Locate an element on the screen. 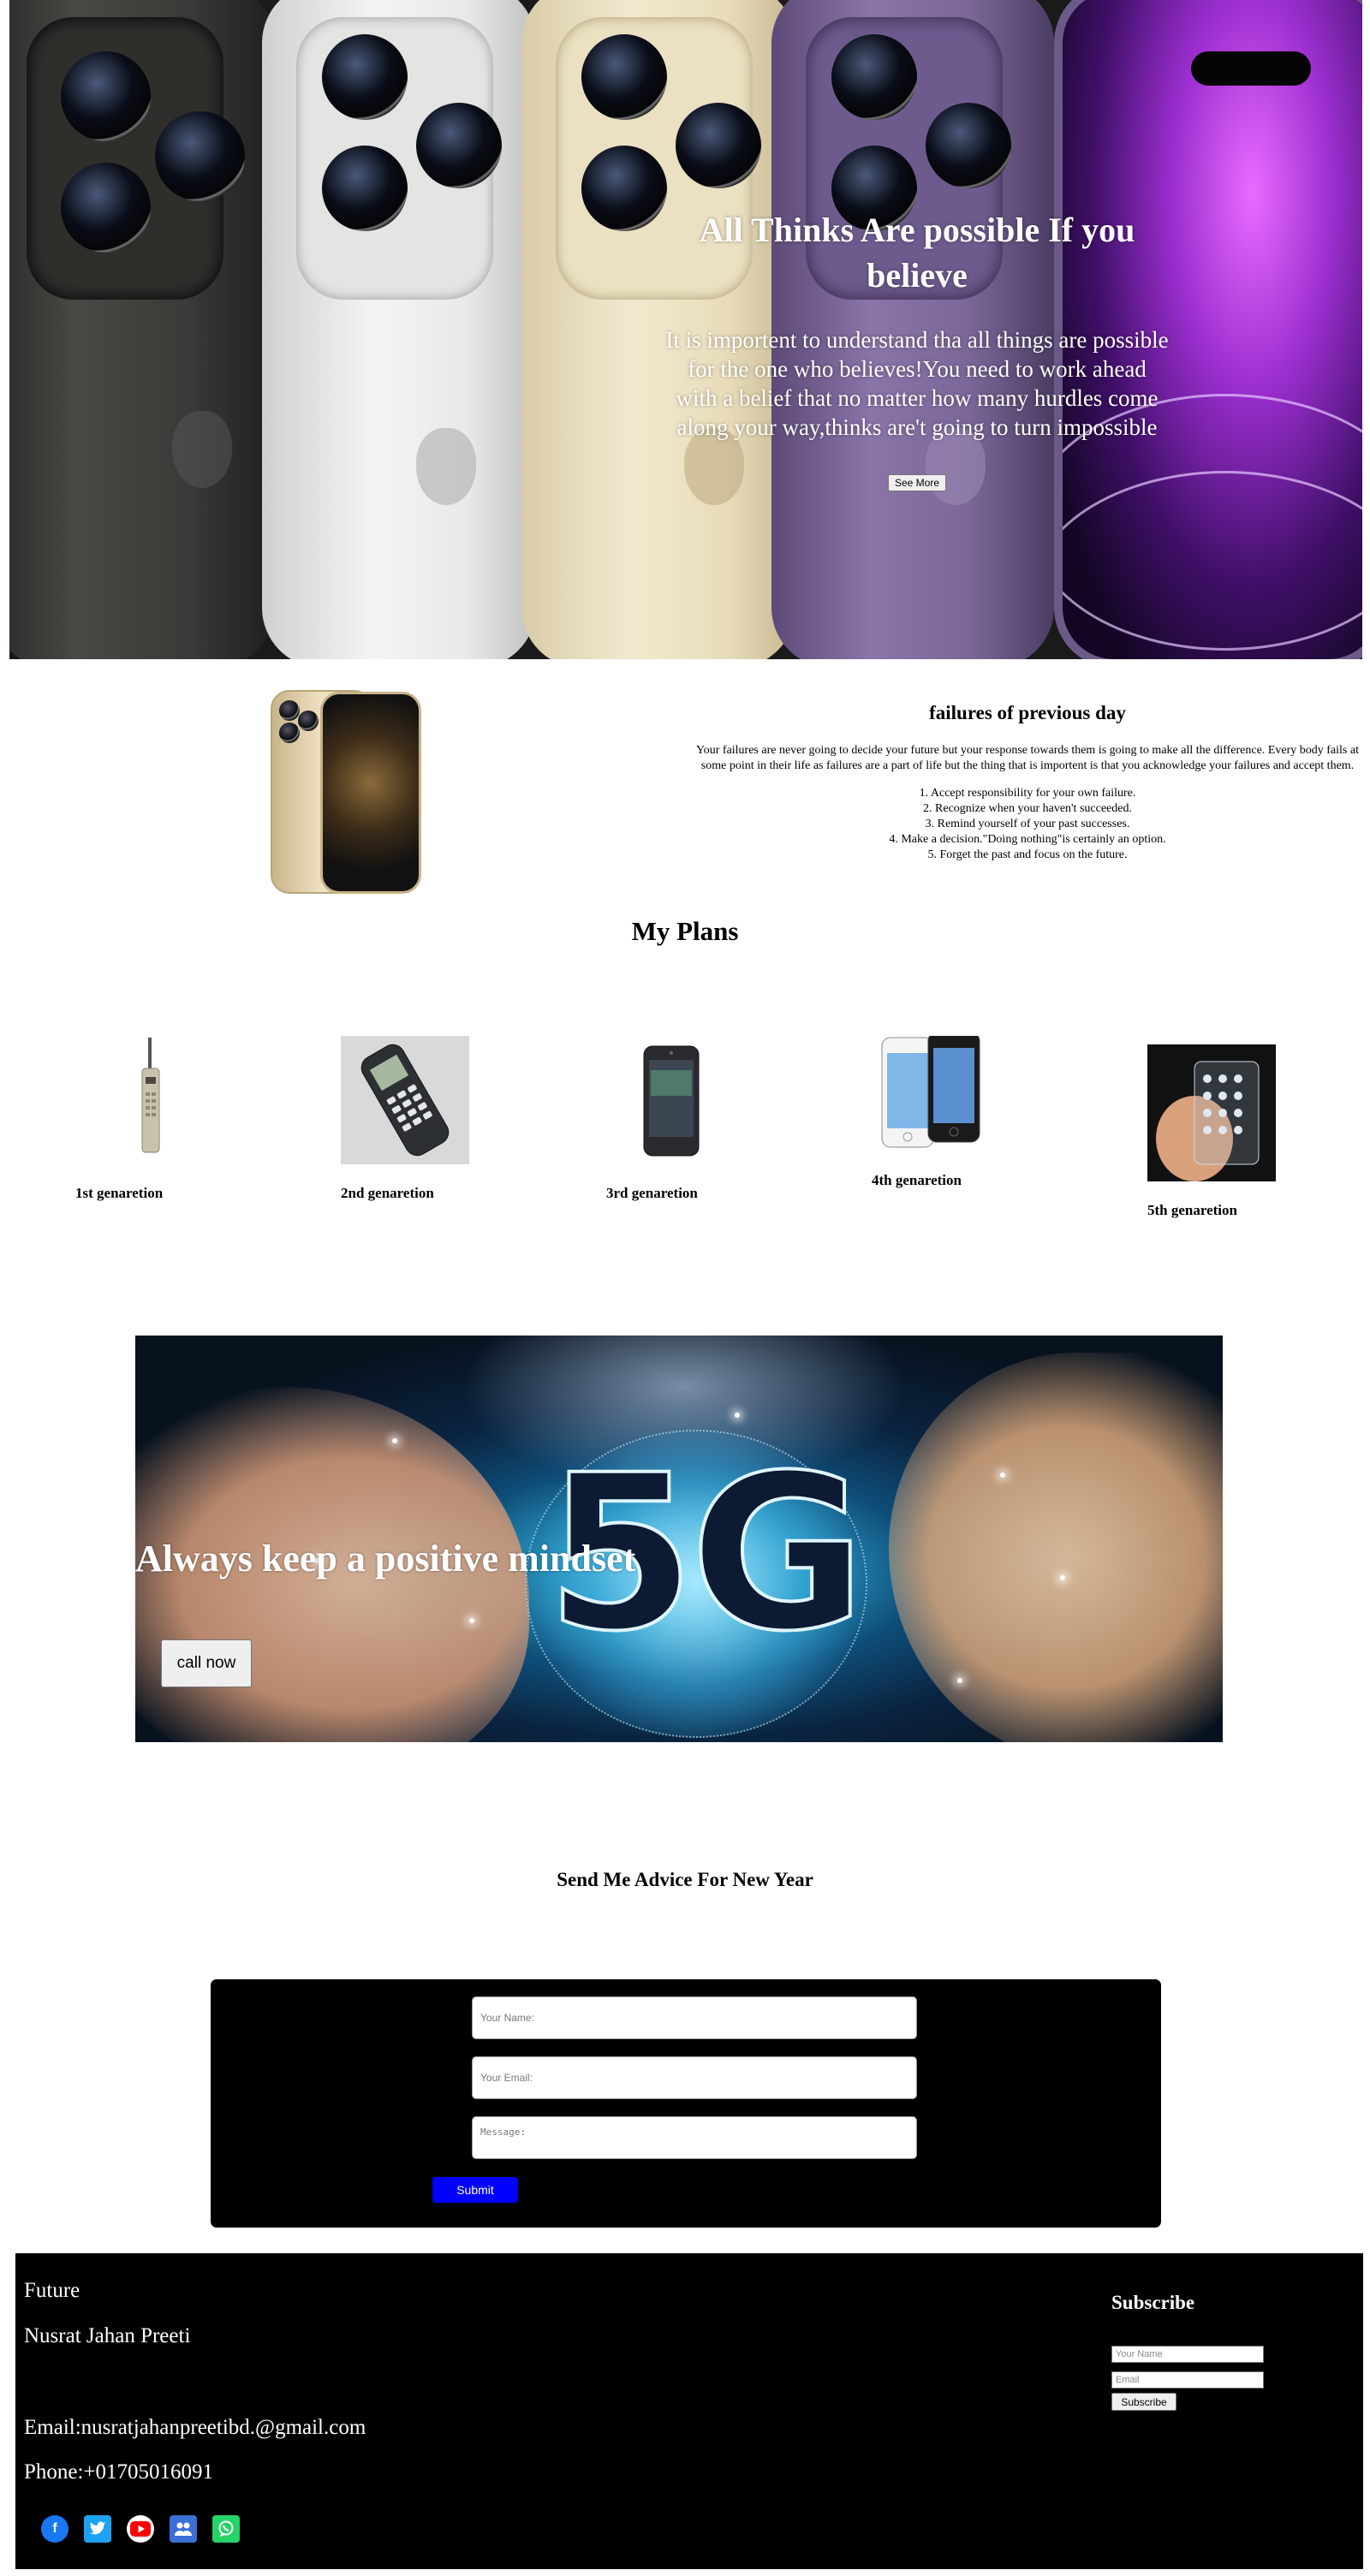 The width and height of the screenshot is (1370, 2576). generation-card-5: 5th genaretion is located at coordinates (1224, 1132).